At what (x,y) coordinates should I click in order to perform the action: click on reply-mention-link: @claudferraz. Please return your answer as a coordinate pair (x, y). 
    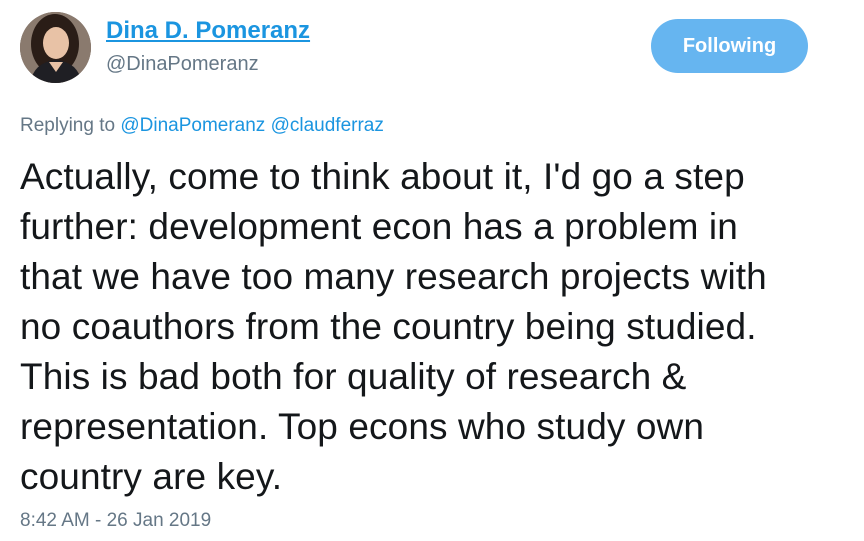
    Looking at the image, I should click on (327, 125).